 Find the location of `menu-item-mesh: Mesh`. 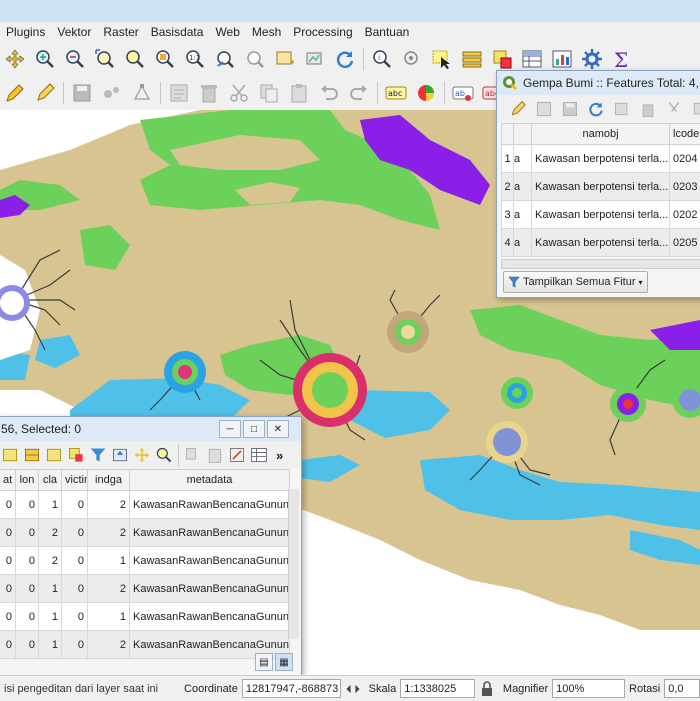

menu-item-mesh: Mesh is located at coordinates (266, 32).